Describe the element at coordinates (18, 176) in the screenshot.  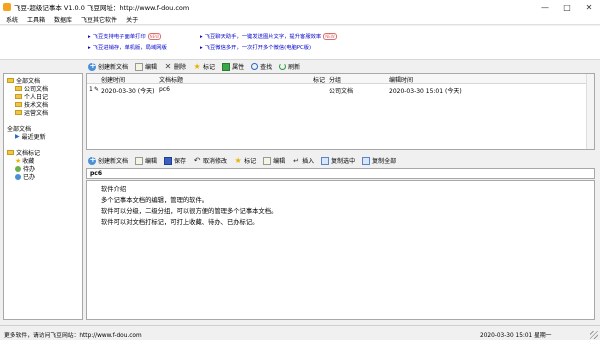
I see `done-icon` at that location.